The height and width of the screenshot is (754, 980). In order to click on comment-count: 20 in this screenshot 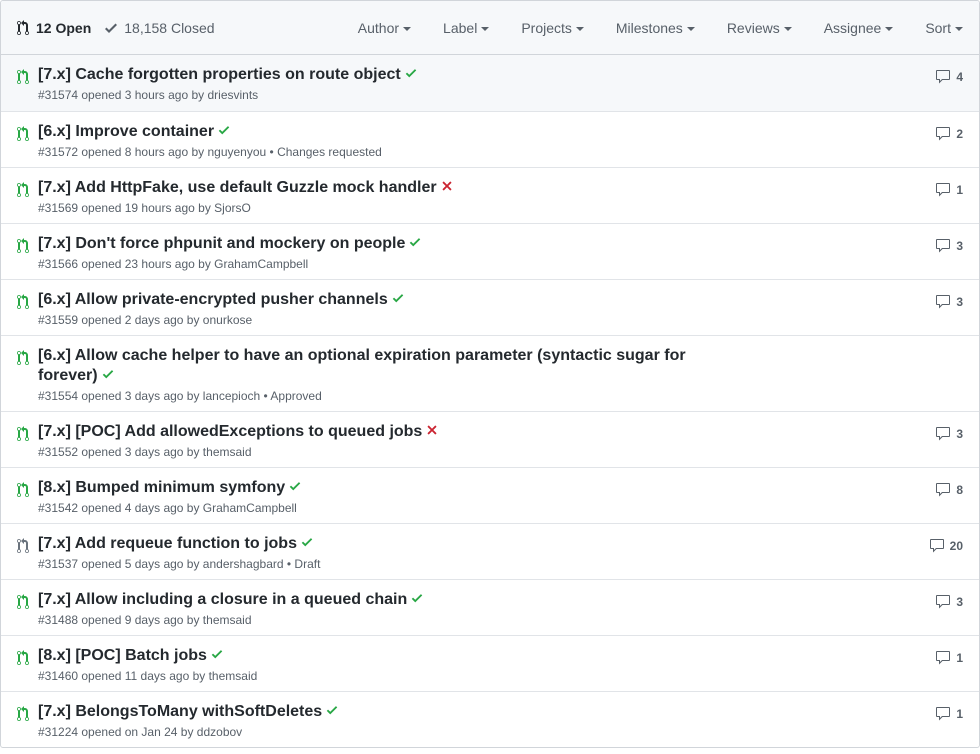, I will do `click(946, 546)`.